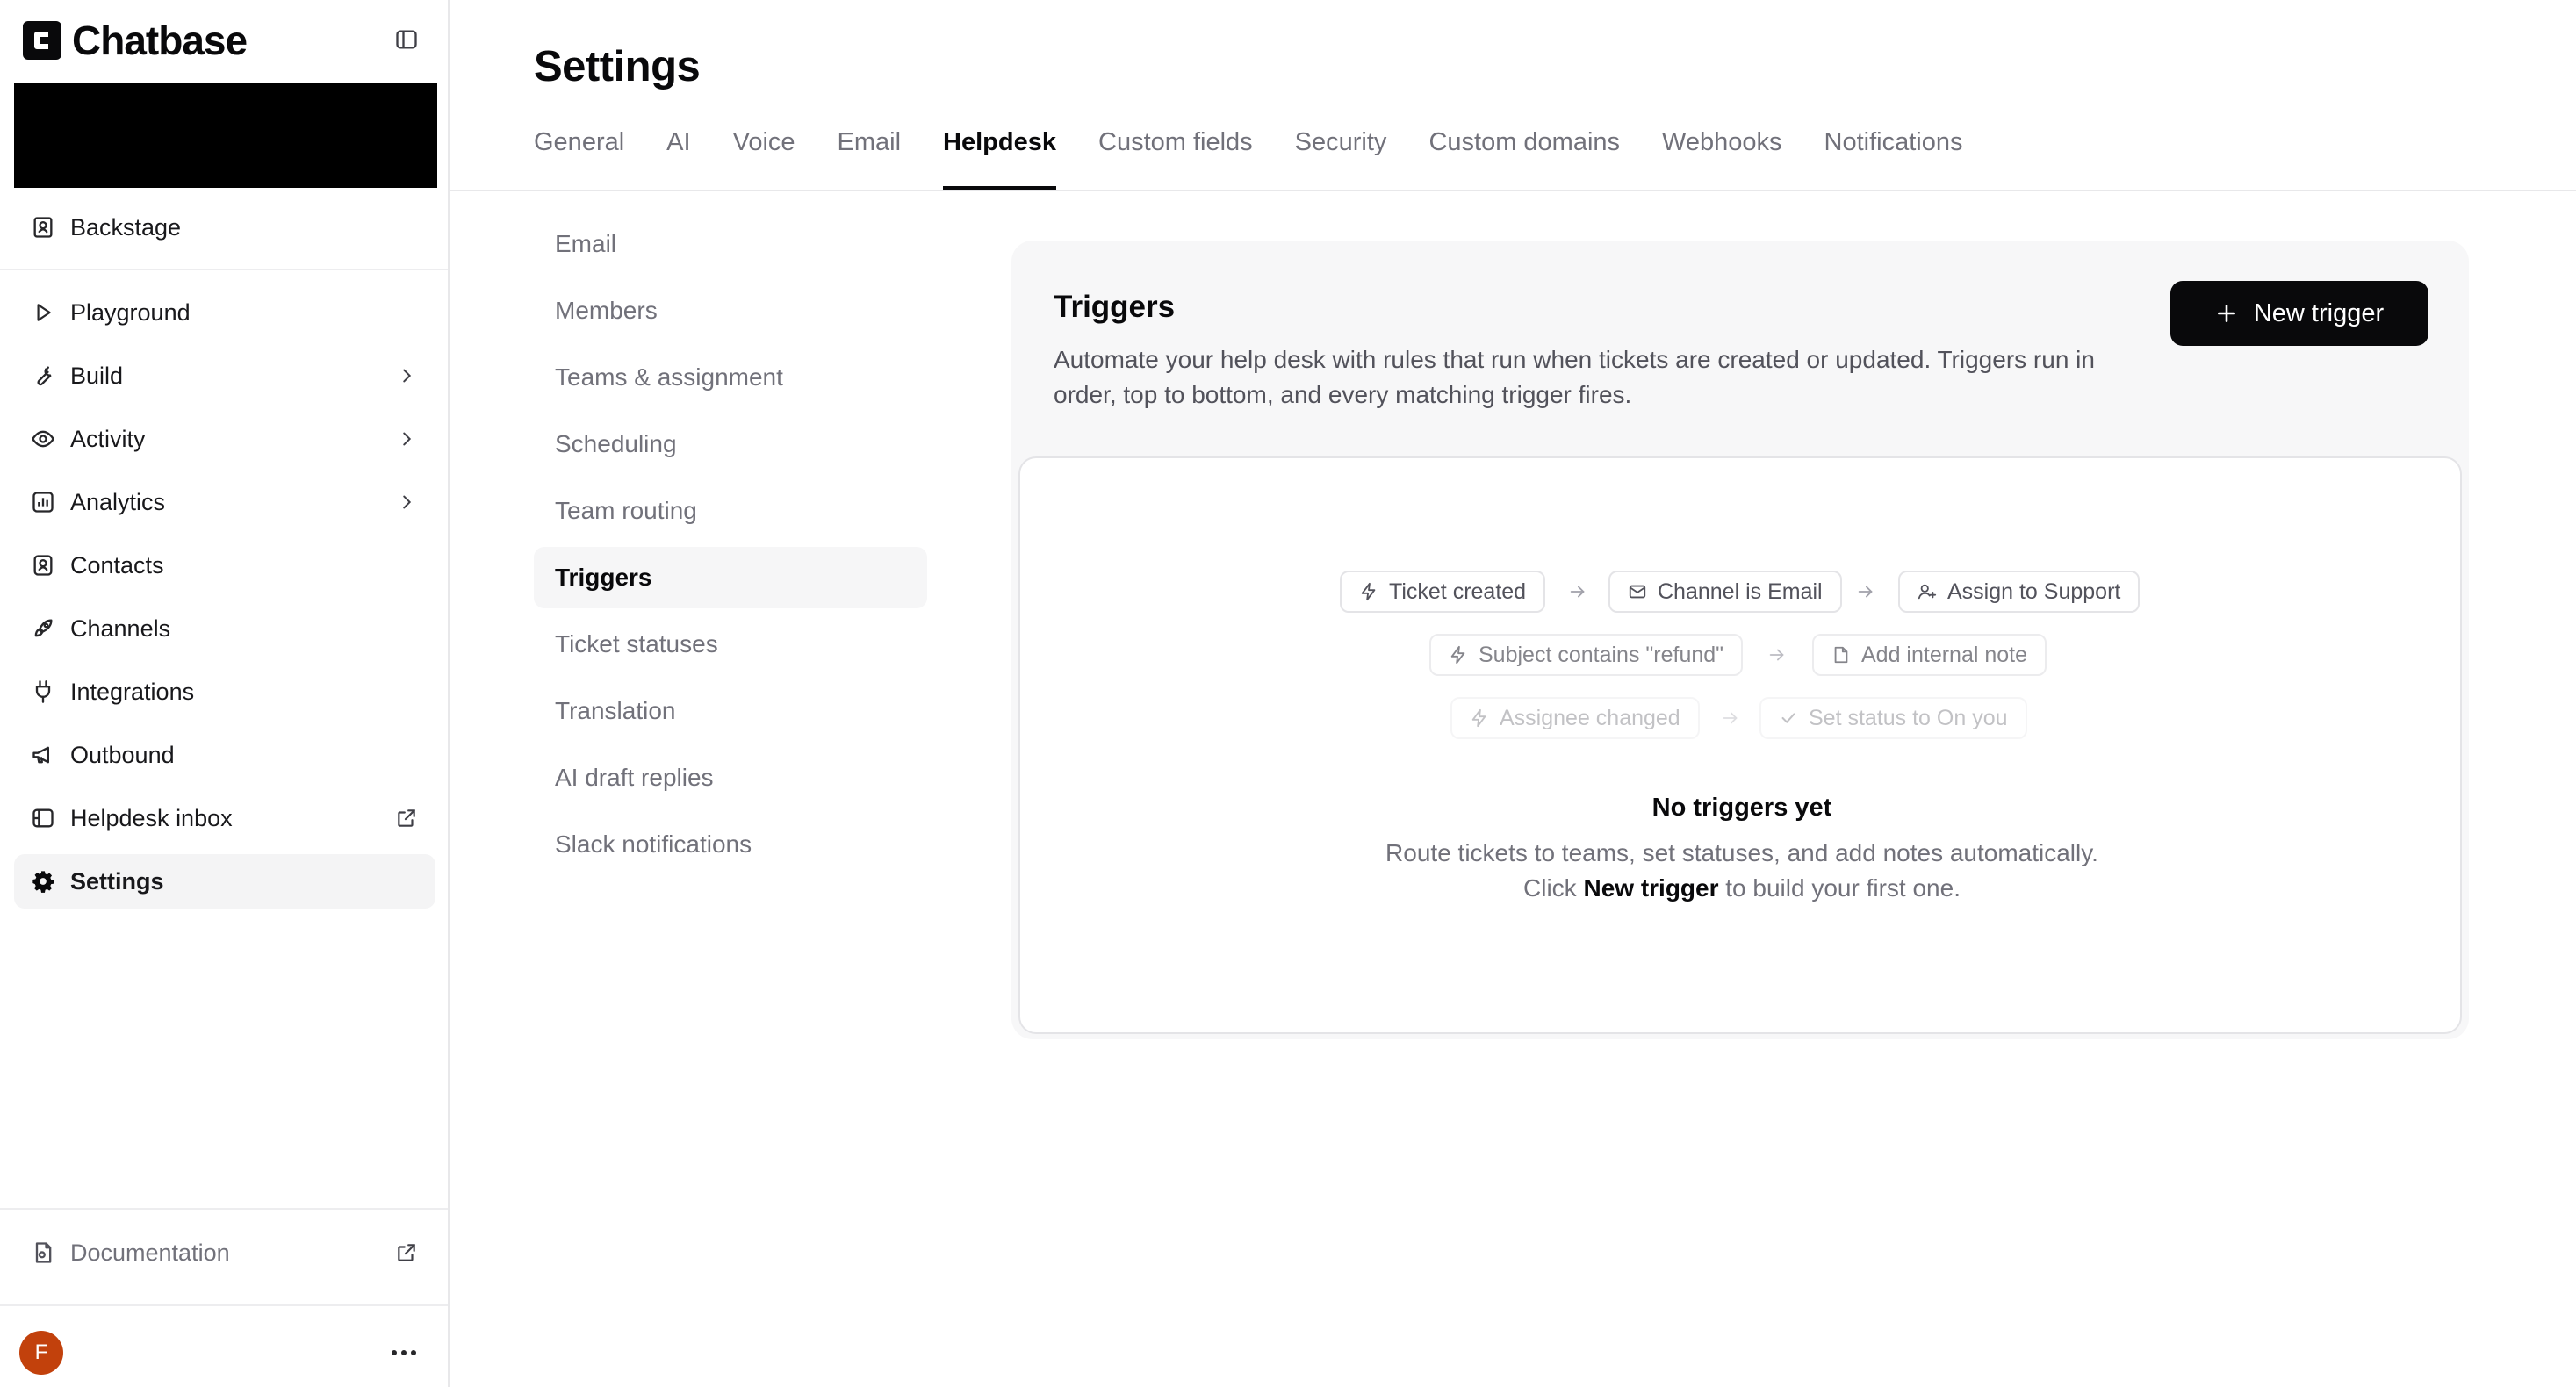 This screenshot has height=1387, width=2576. Describe the element at coordinates (678, 154) in the screenshot. I see `tab-ai: AI` at that location.